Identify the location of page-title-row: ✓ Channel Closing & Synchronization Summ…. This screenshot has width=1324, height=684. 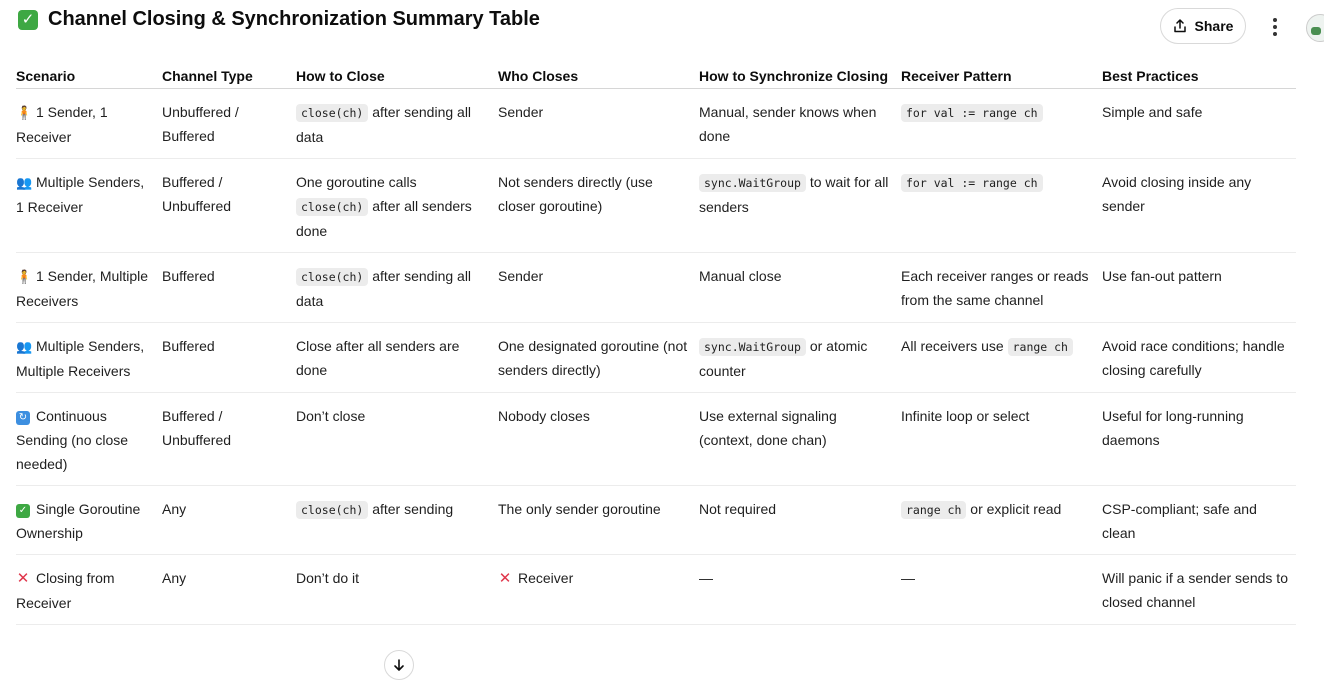
(279, 19).